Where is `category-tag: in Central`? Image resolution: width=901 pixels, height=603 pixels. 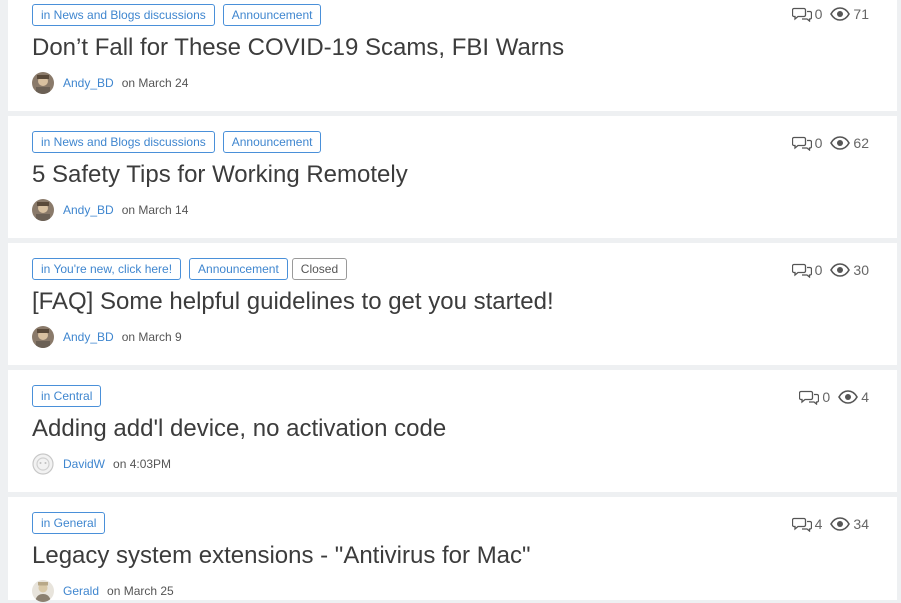
category-tag: in Central is located at coordinates (67, 396).